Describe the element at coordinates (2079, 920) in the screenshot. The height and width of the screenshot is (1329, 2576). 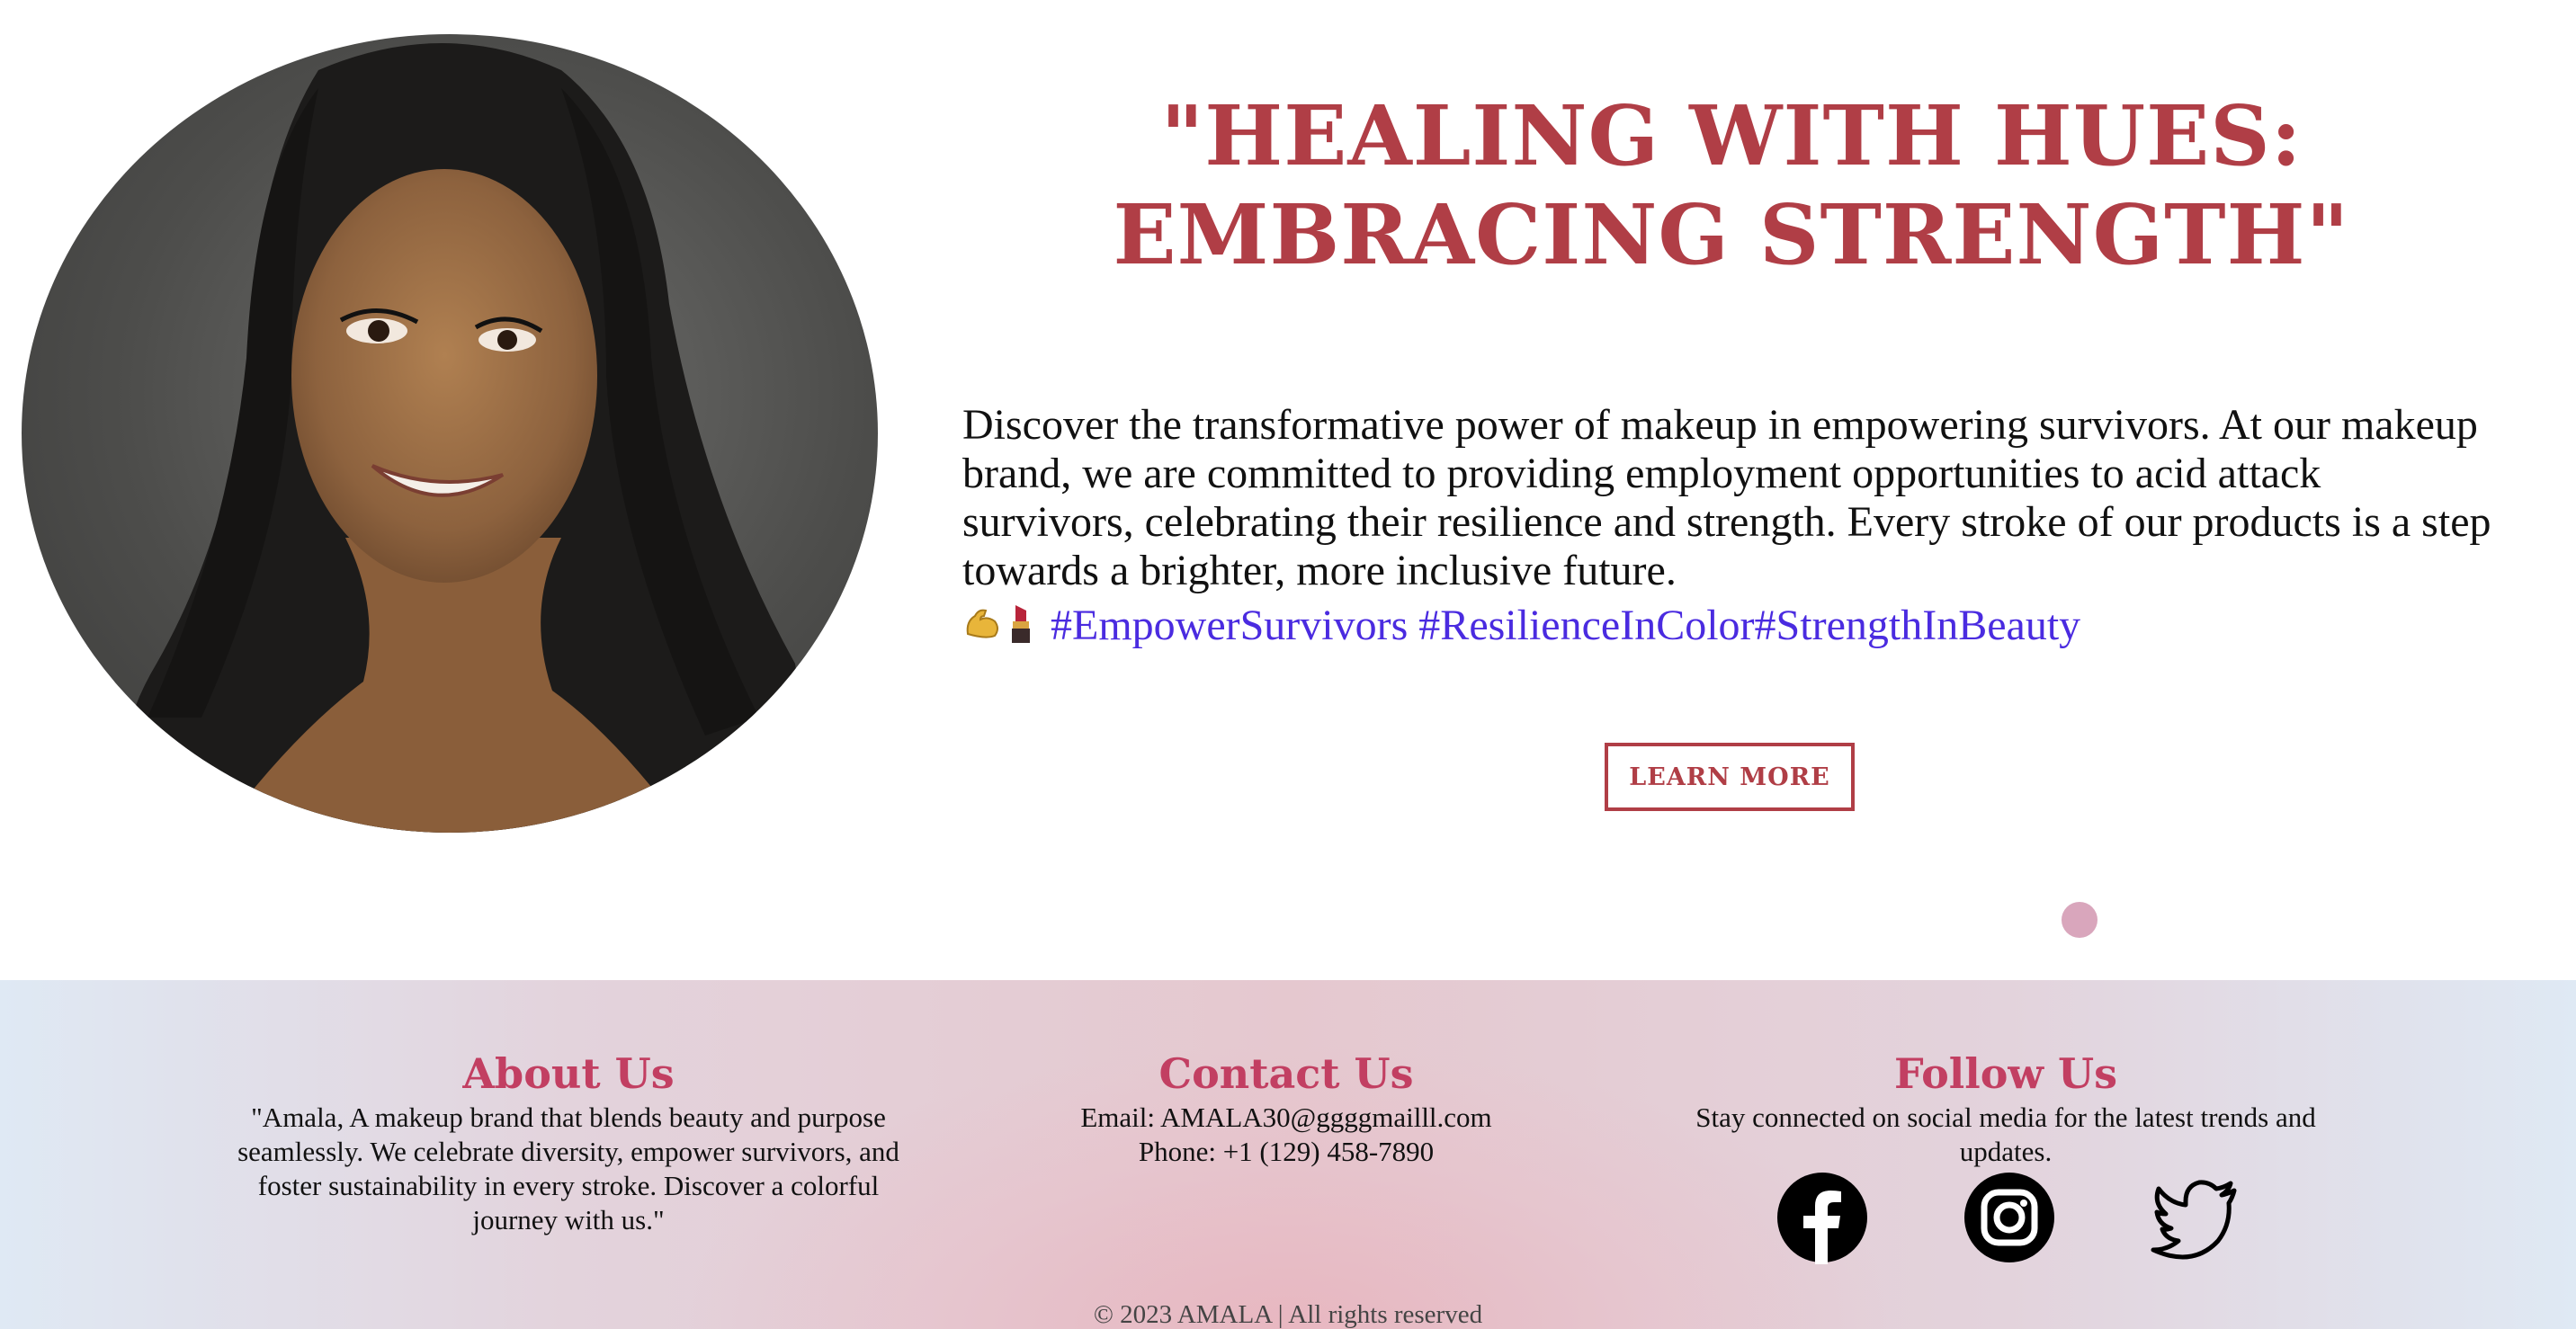
I see `slider-dot` at that location.